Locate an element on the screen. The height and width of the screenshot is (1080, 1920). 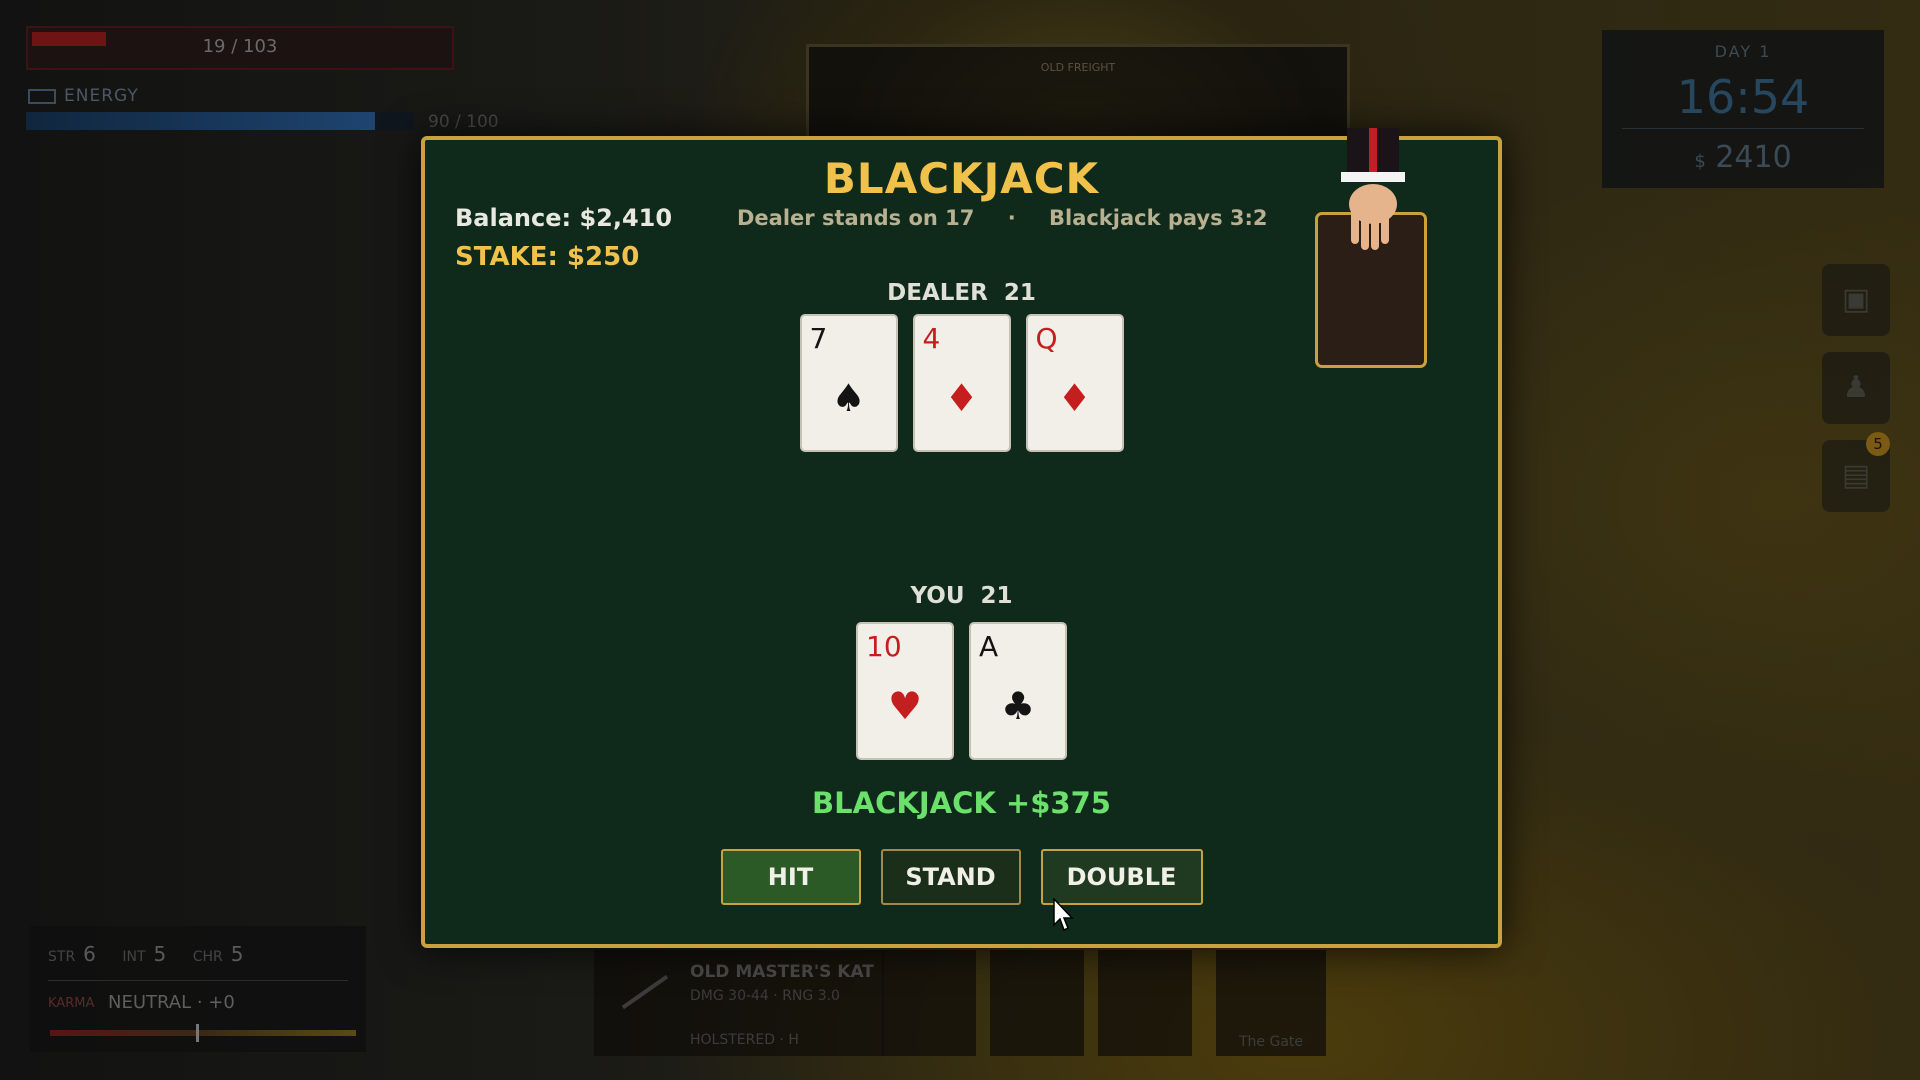
action-buttons: HIT STAND DOUBLE is located at coordinates (961, 877).